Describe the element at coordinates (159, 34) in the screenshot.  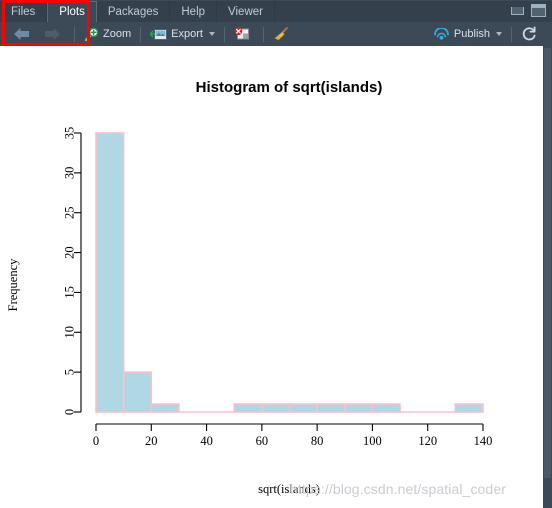
I see `export-image-icon` at that location.